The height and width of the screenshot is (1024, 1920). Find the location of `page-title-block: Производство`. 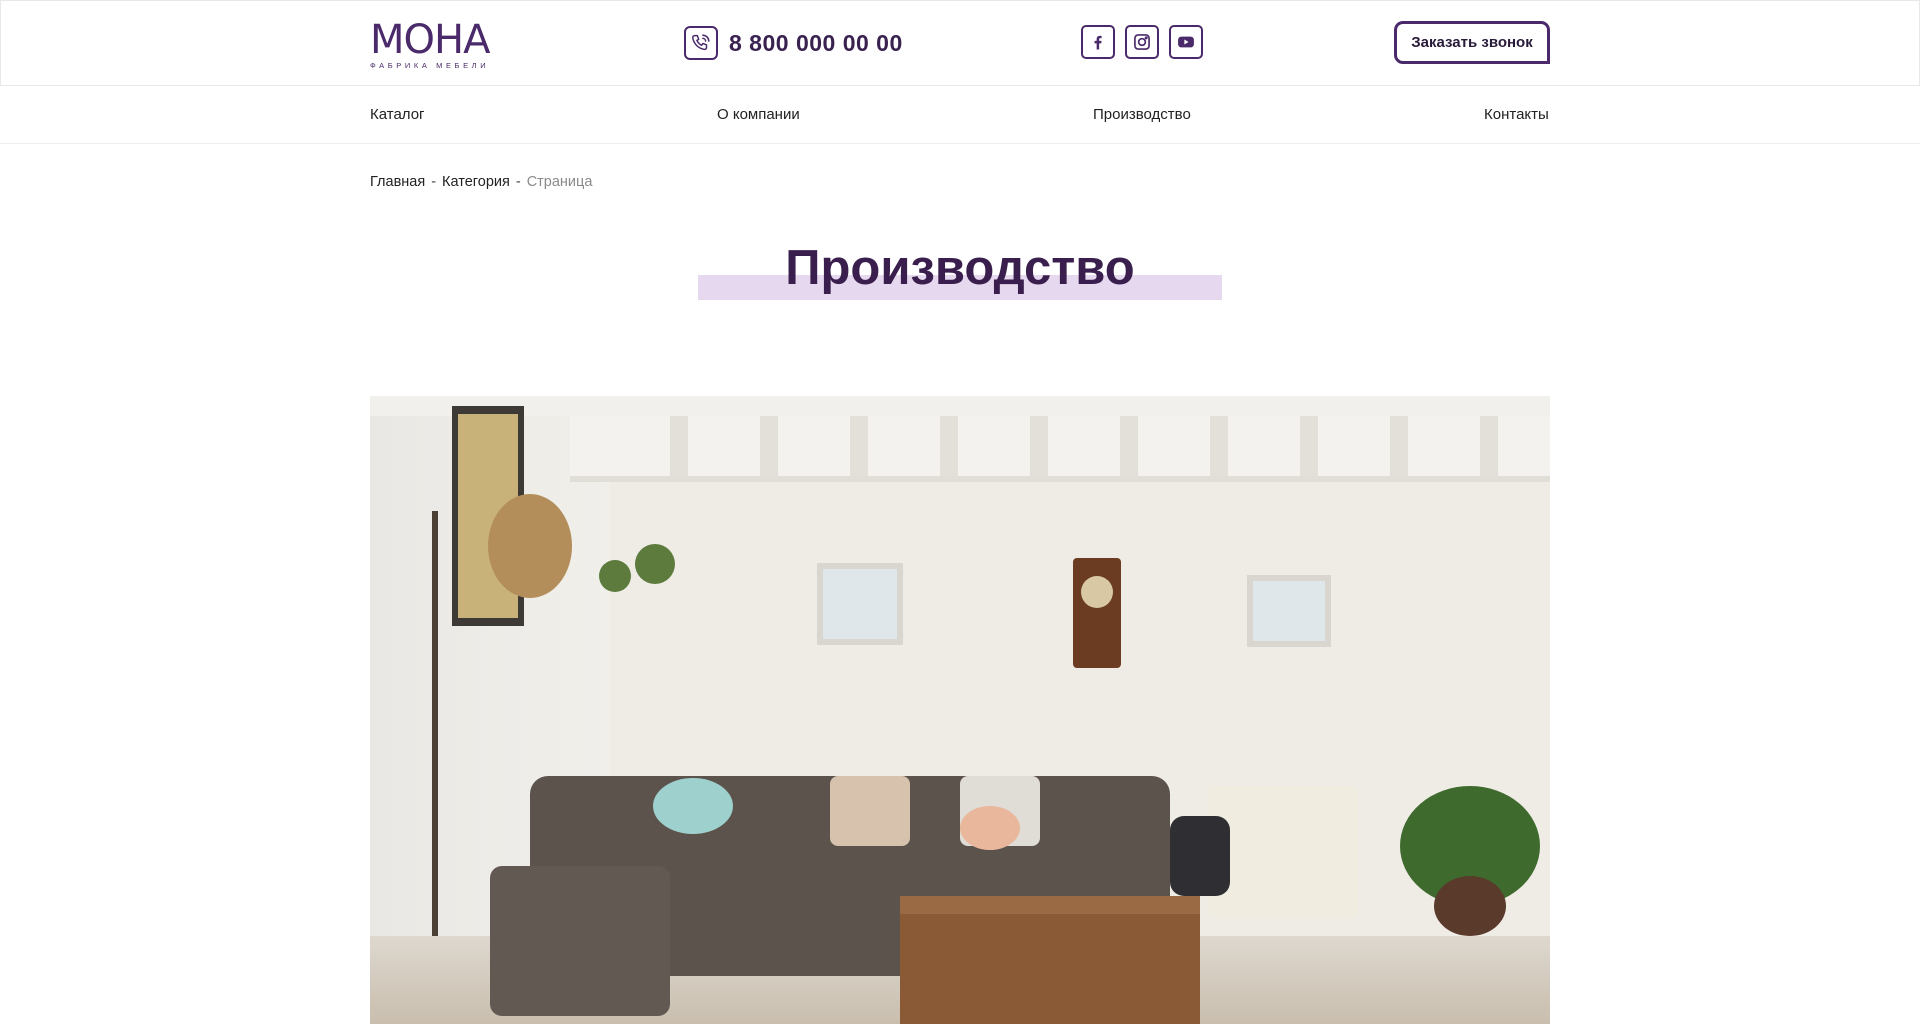

page-title-block: Производство is located at coordinates (960, 271).